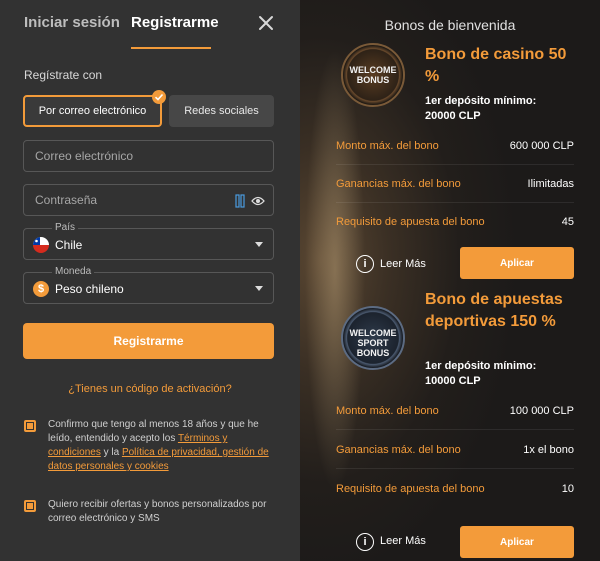 This screenshot has width=600, height=561. I want to click on badge-text: WELCOME SPORT BONUS, so click(373, 343).